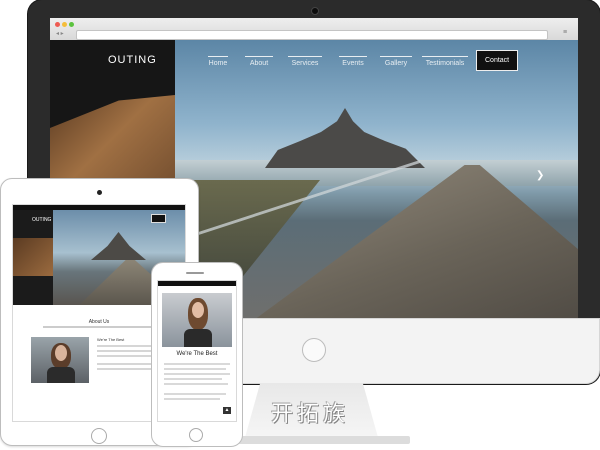  Describe the element at coordinates (312, 35) in the screenshot. I see `address-bar` at that location.